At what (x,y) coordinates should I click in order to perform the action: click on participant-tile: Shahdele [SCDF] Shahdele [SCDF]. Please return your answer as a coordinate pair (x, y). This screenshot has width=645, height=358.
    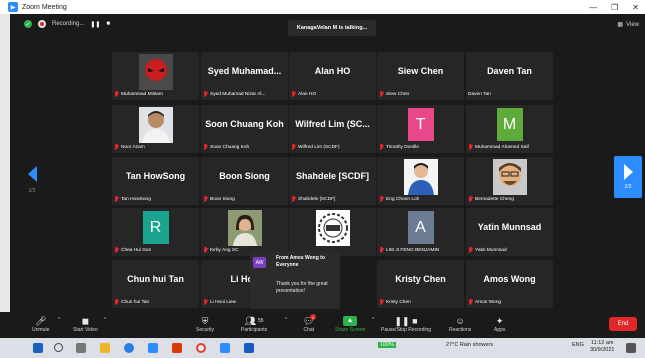
    Looking at the image, I should click on (332, 181).